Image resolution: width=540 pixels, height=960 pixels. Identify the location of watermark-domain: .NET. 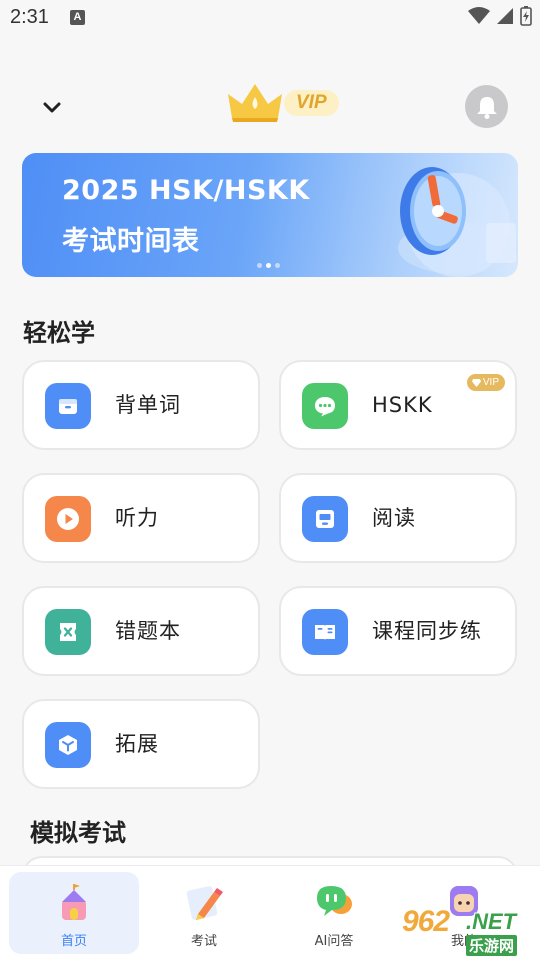
(491, 921).